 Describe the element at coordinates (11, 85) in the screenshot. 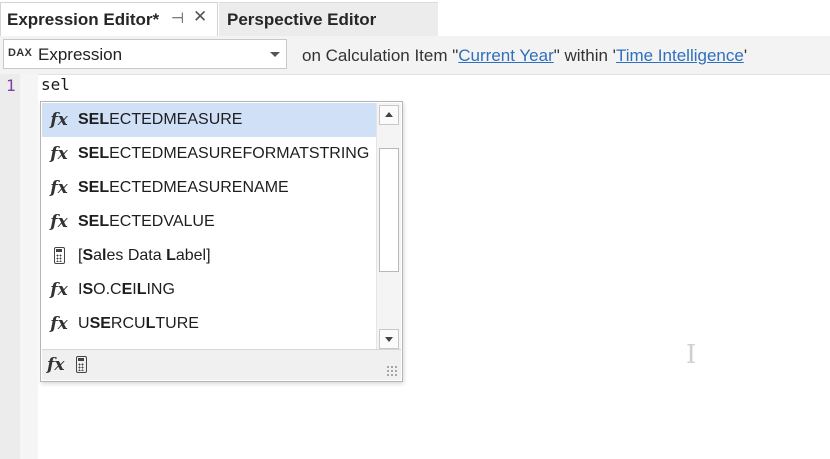

I see `line-number: 1` at that location.